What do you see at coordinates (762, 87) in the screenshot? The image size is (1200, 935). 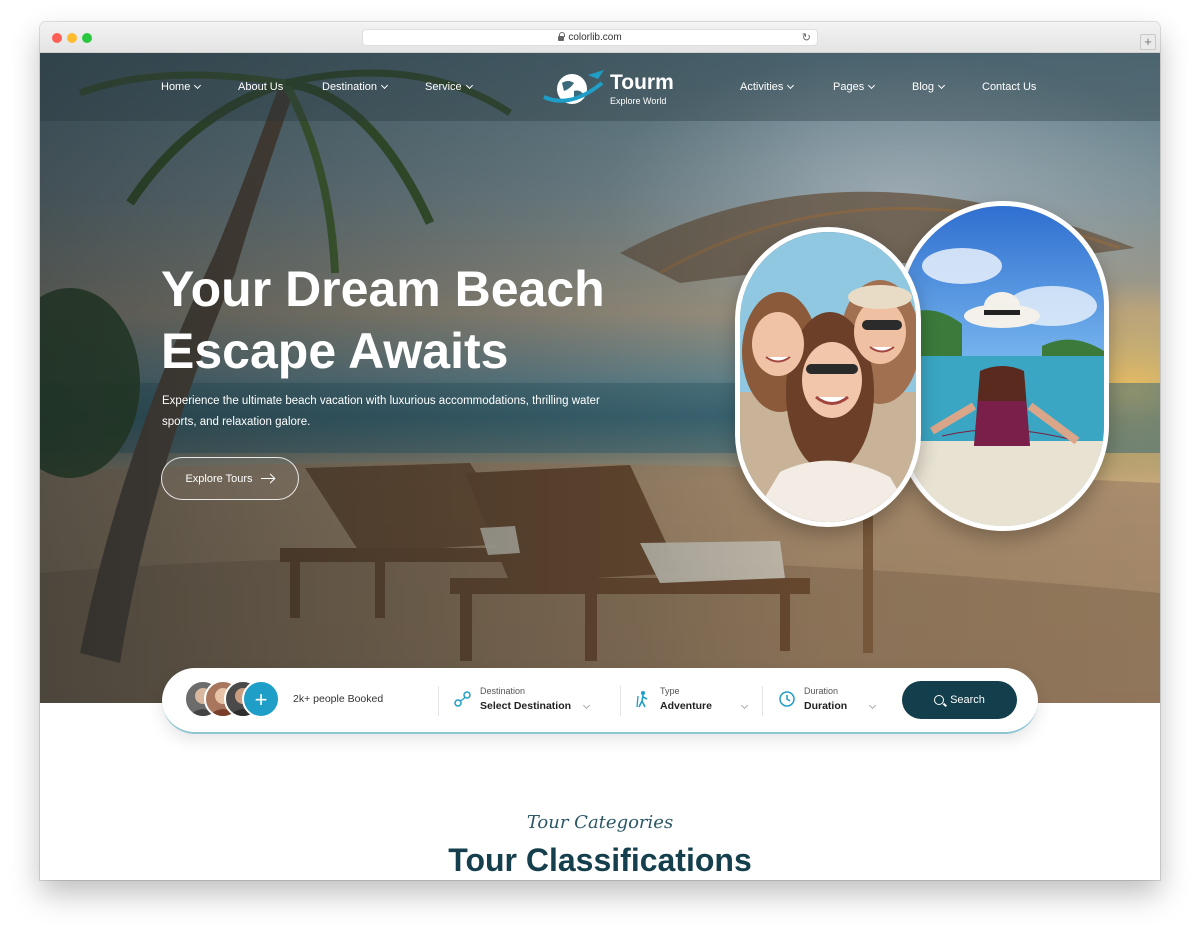 I see `nav-item-label: Activities` at bounding box center [762, 87].